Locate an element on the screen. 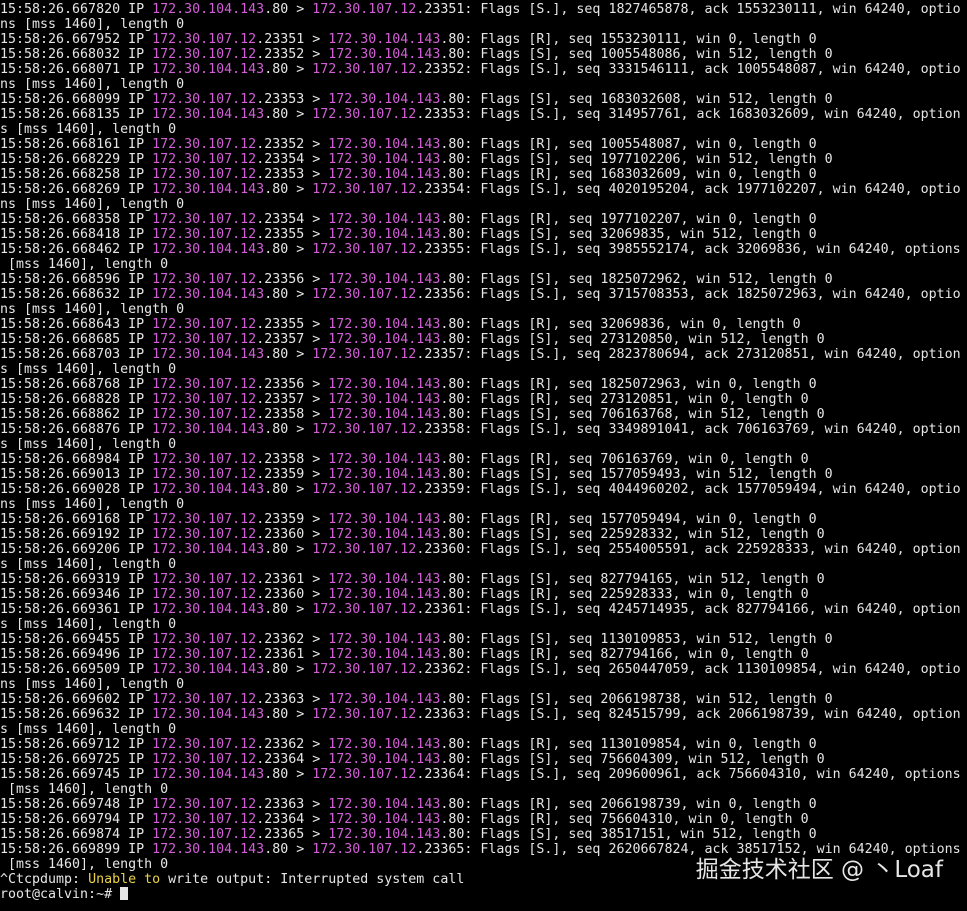 The height and width of the screenshot is (911, 967). log-text: 15:58:26.669361 IP is located at coordinates (76, 609).